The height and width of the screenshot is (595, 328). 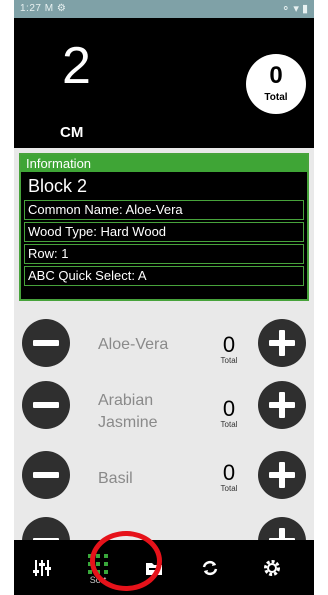 I want to click on item-name: Basil, so click(x=115, y=478).